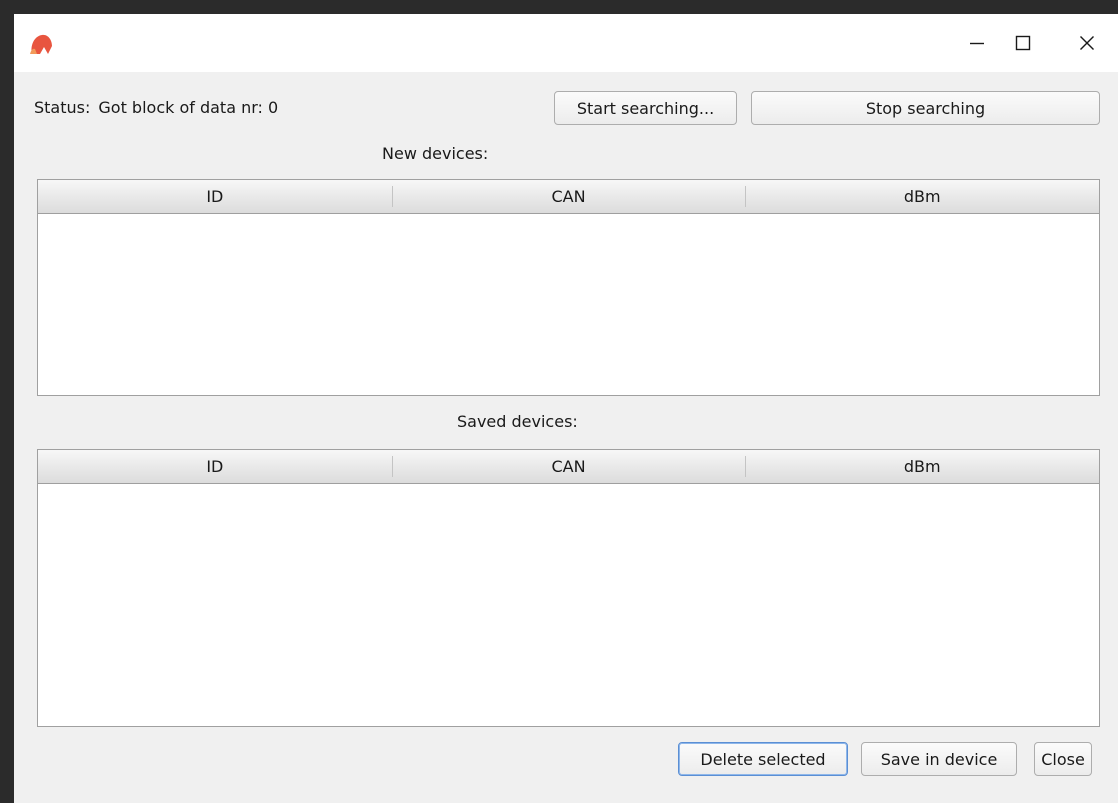 The width and height of the screenshot is (1118, 803). I want to click on delete-selected-button: Delete selected, so click(763, 759).